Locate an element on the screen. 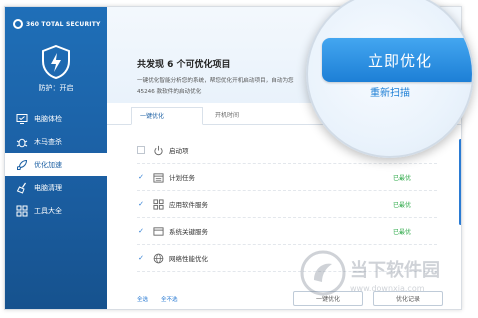 The image size is (478, 318). shield-icon is located at coordinates (56, 62).